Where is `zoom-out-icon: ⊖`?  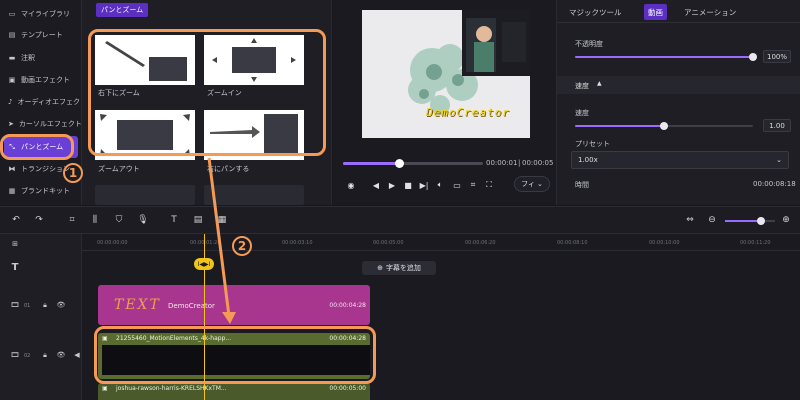 zoom-out-icon: ⊖ is located at coordinates (712, 220).